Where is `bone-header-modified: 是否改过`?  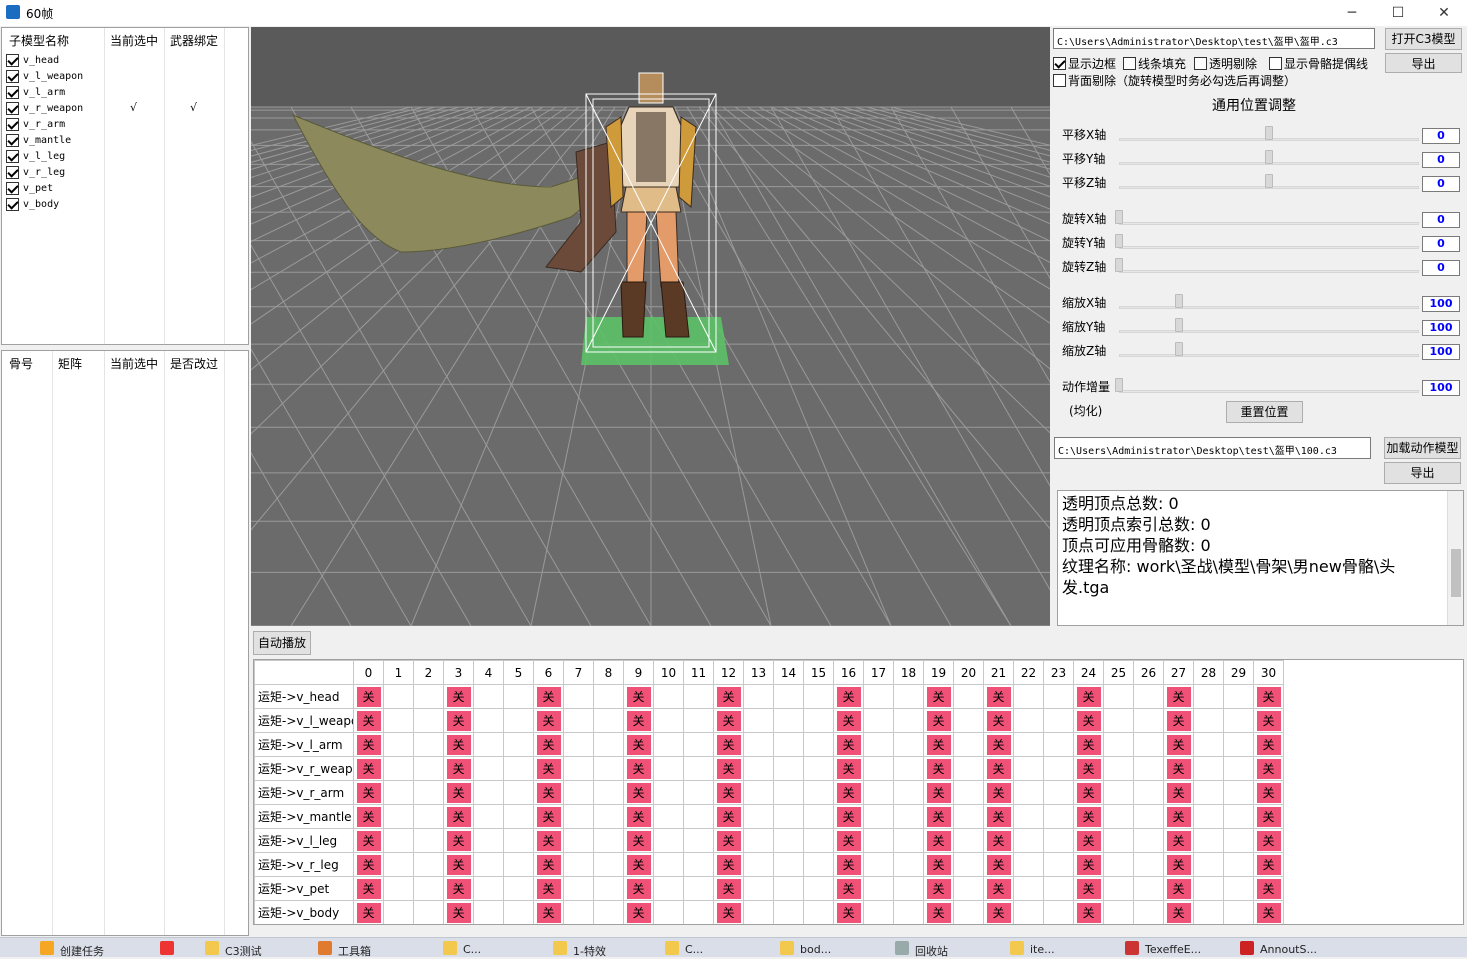 bone-header-modified: 是否改过 is located at coordinates (191, 362).